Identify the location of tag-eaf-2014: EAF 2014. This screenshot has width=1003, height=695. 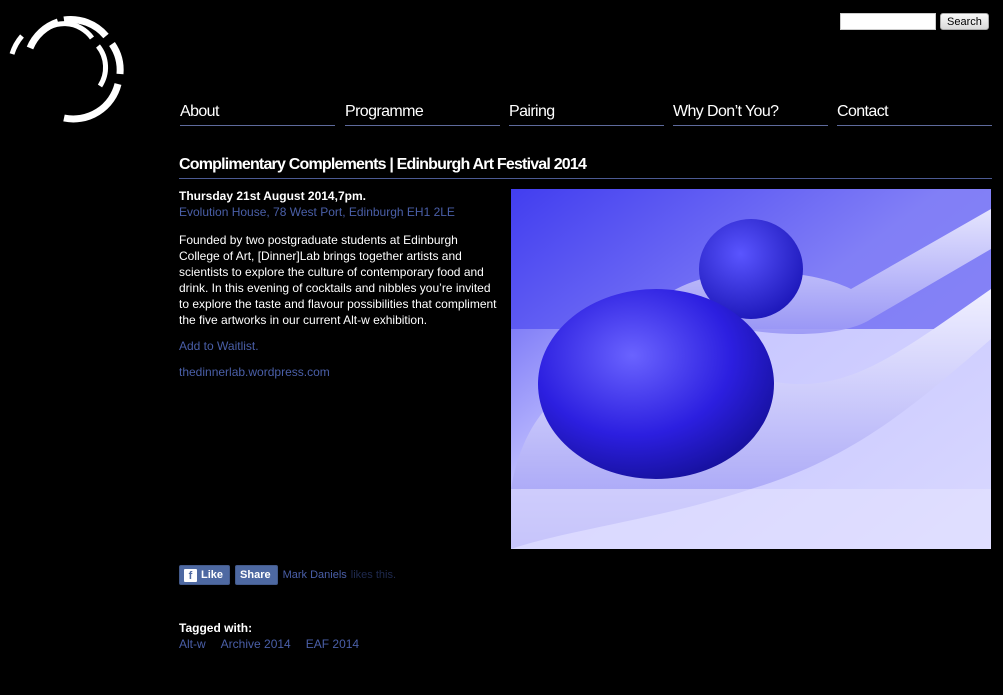
(332, 644).